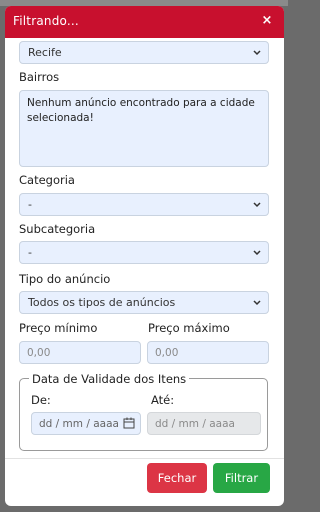 The height and width of the screenshot is (512, 320). Describe the element at coordinates (144, 204) in the screenshot. I see `categoria-select: -` at that location.